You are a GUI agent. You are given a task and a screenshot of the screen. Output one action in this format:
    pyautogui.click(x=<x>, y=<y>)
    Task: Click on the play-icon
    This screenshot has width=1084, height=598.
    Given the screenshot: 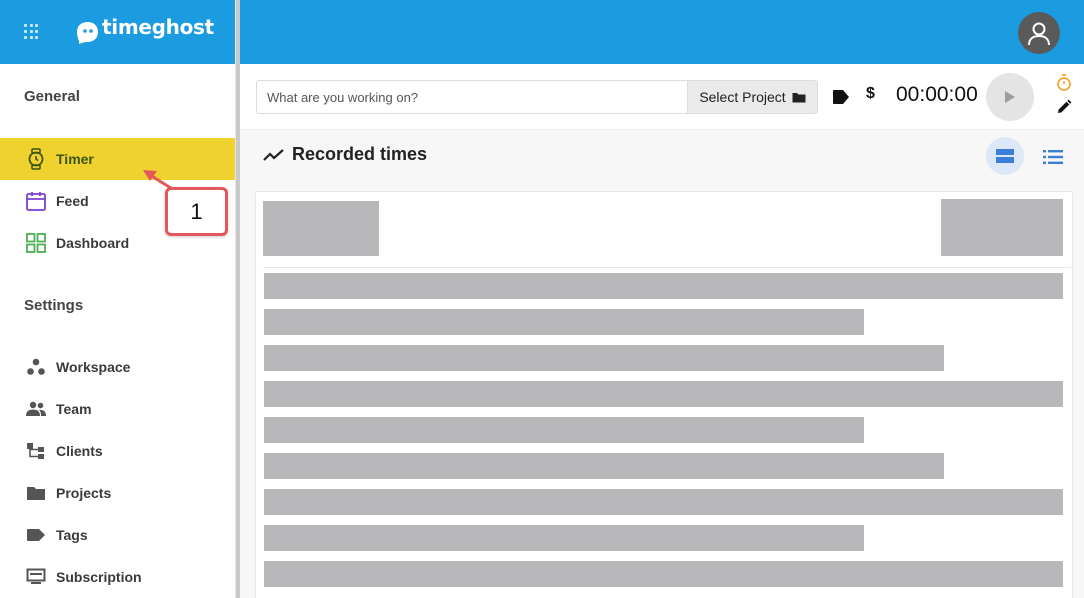 What is the action you would take?
    pyautogui.click(x=1010, y=97)
    